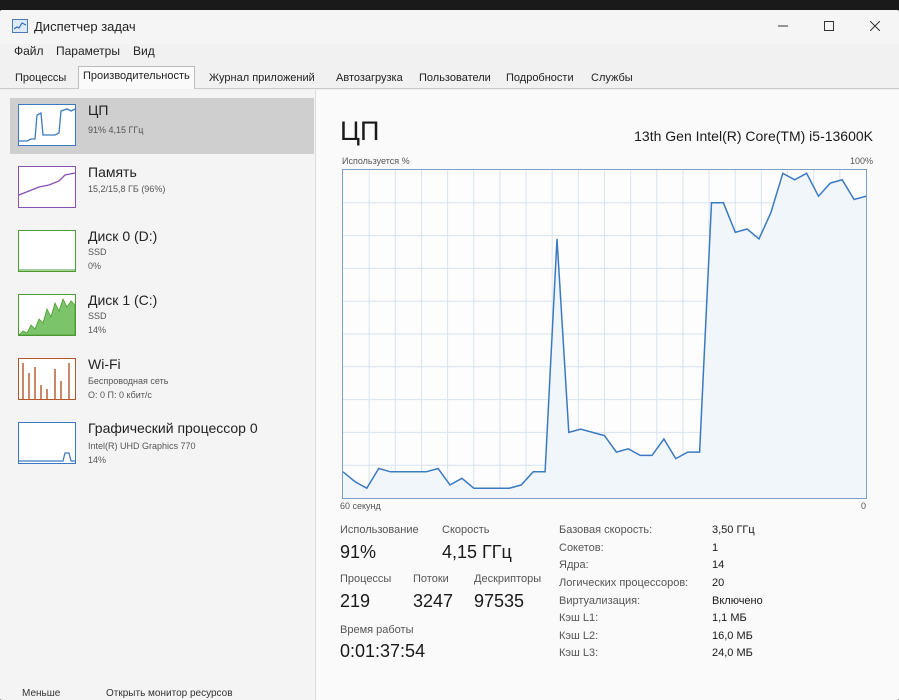  I want to click on threads-label: Потоки, so click(431, 579).